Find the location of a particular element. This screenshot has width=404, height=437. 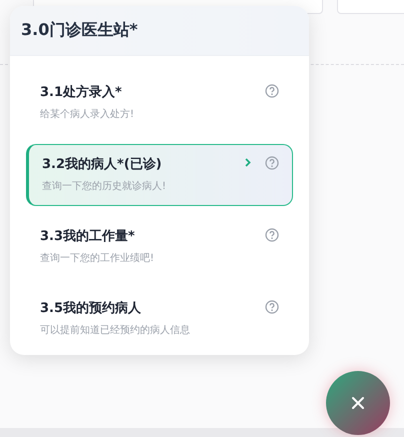

menu-title: 3.0门诊医生站* is located at coordinates (79, 29).